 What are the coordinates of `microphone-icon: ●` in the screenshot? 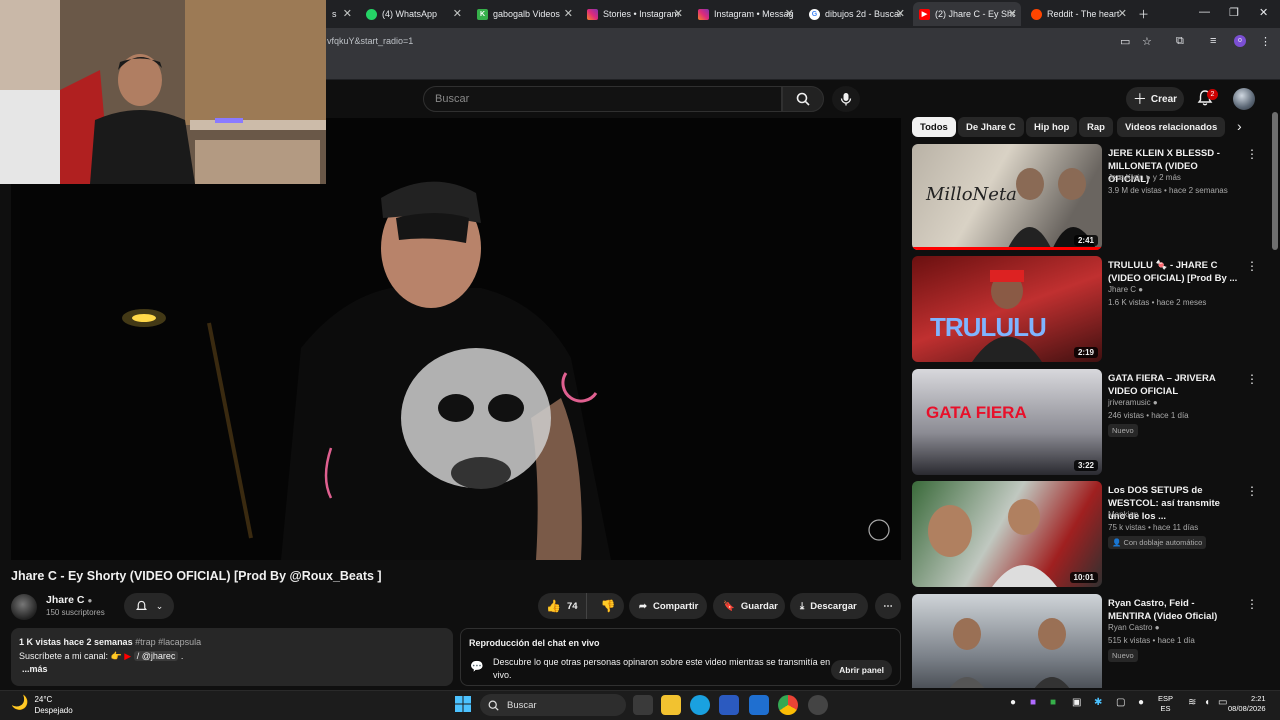 It's located at (1141, 702).